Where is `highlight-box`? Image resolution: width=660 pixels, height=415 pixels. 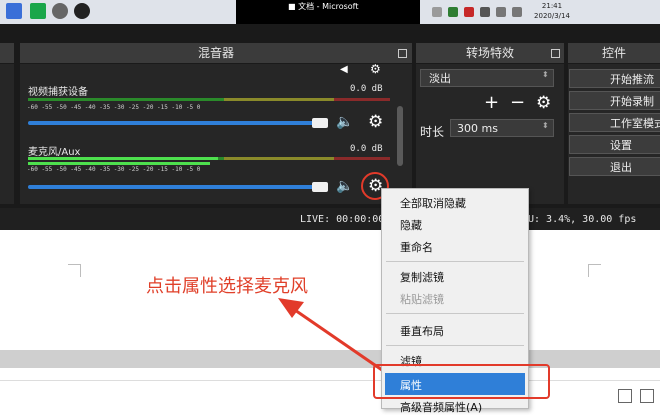 highlight-box is located at coordinates (461, 381).